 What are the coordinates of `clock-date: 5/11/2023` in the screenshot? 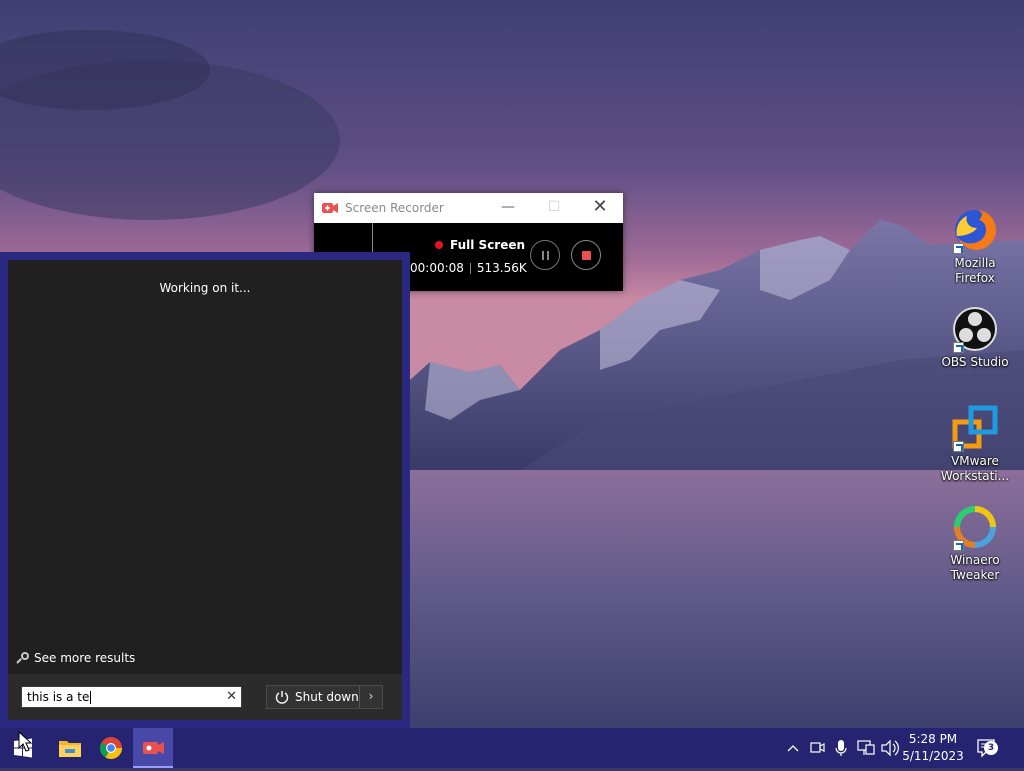 It's located at (933, 756).